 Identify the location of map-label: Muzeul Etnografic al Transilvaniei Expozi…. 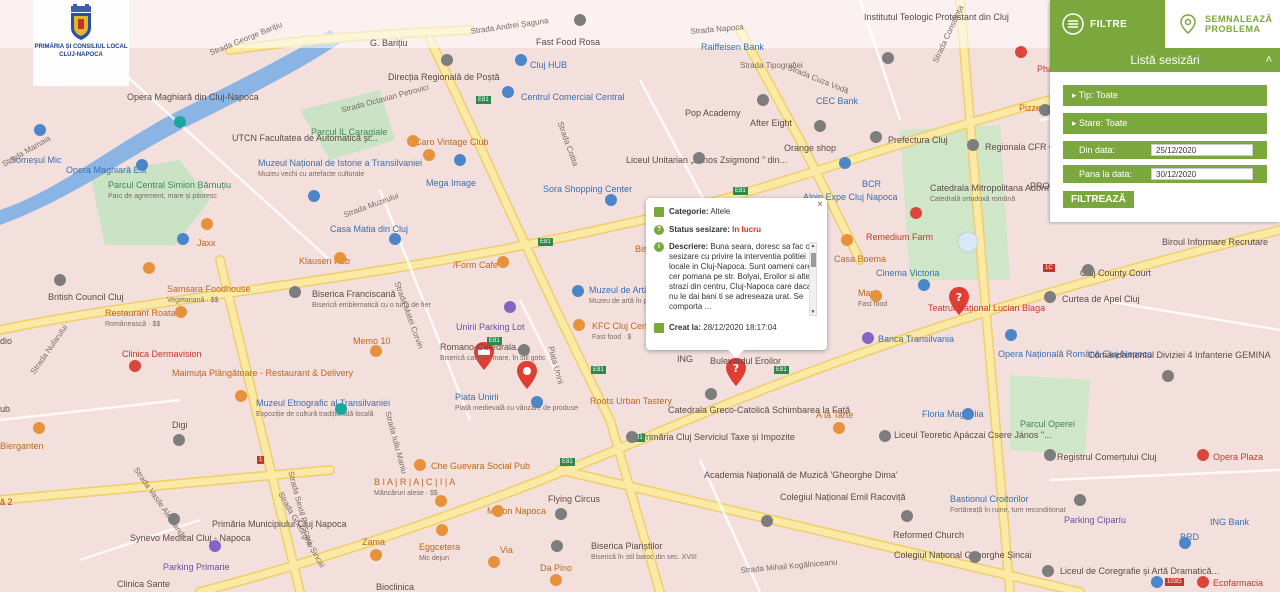
(323, 409).